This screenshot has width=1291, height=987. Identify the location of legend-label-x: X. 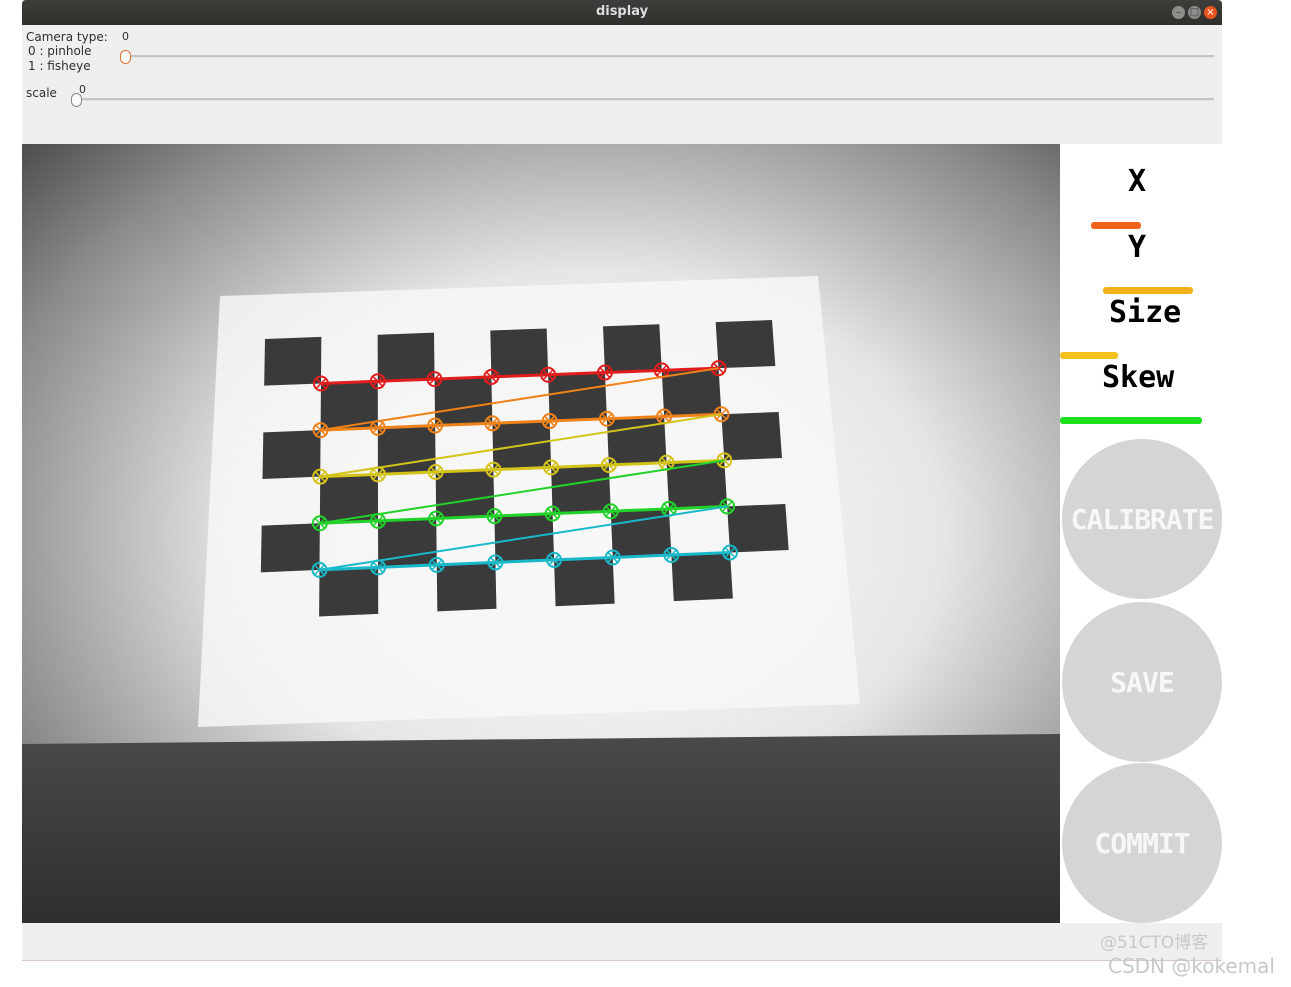
(1137, 181).